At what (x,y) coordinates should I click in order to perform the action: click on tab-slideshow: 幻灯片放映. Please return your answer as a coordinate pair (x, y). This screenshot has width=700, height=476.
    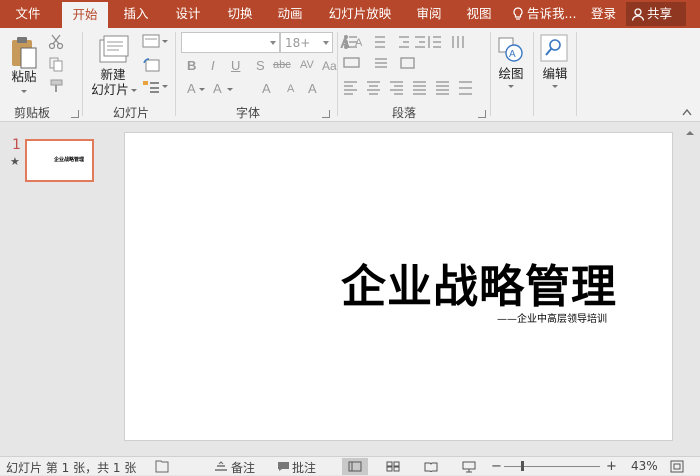
    Looking at the image, I should click on (360, 14).